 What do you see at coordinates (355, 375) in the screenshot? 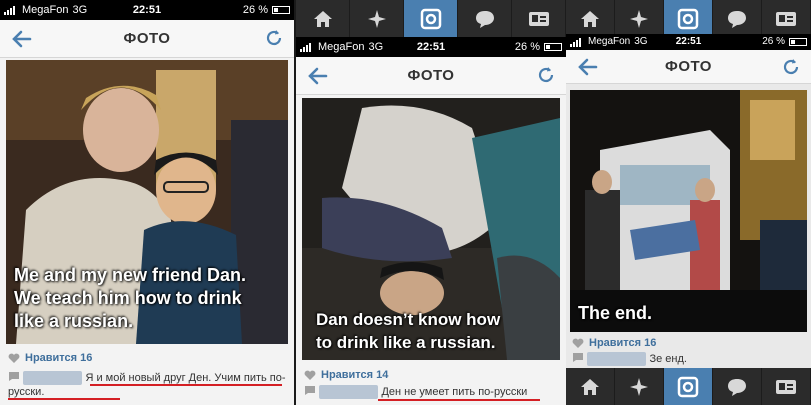
I see `likes-count: Нравится 14` at bounding box center [355, 375].